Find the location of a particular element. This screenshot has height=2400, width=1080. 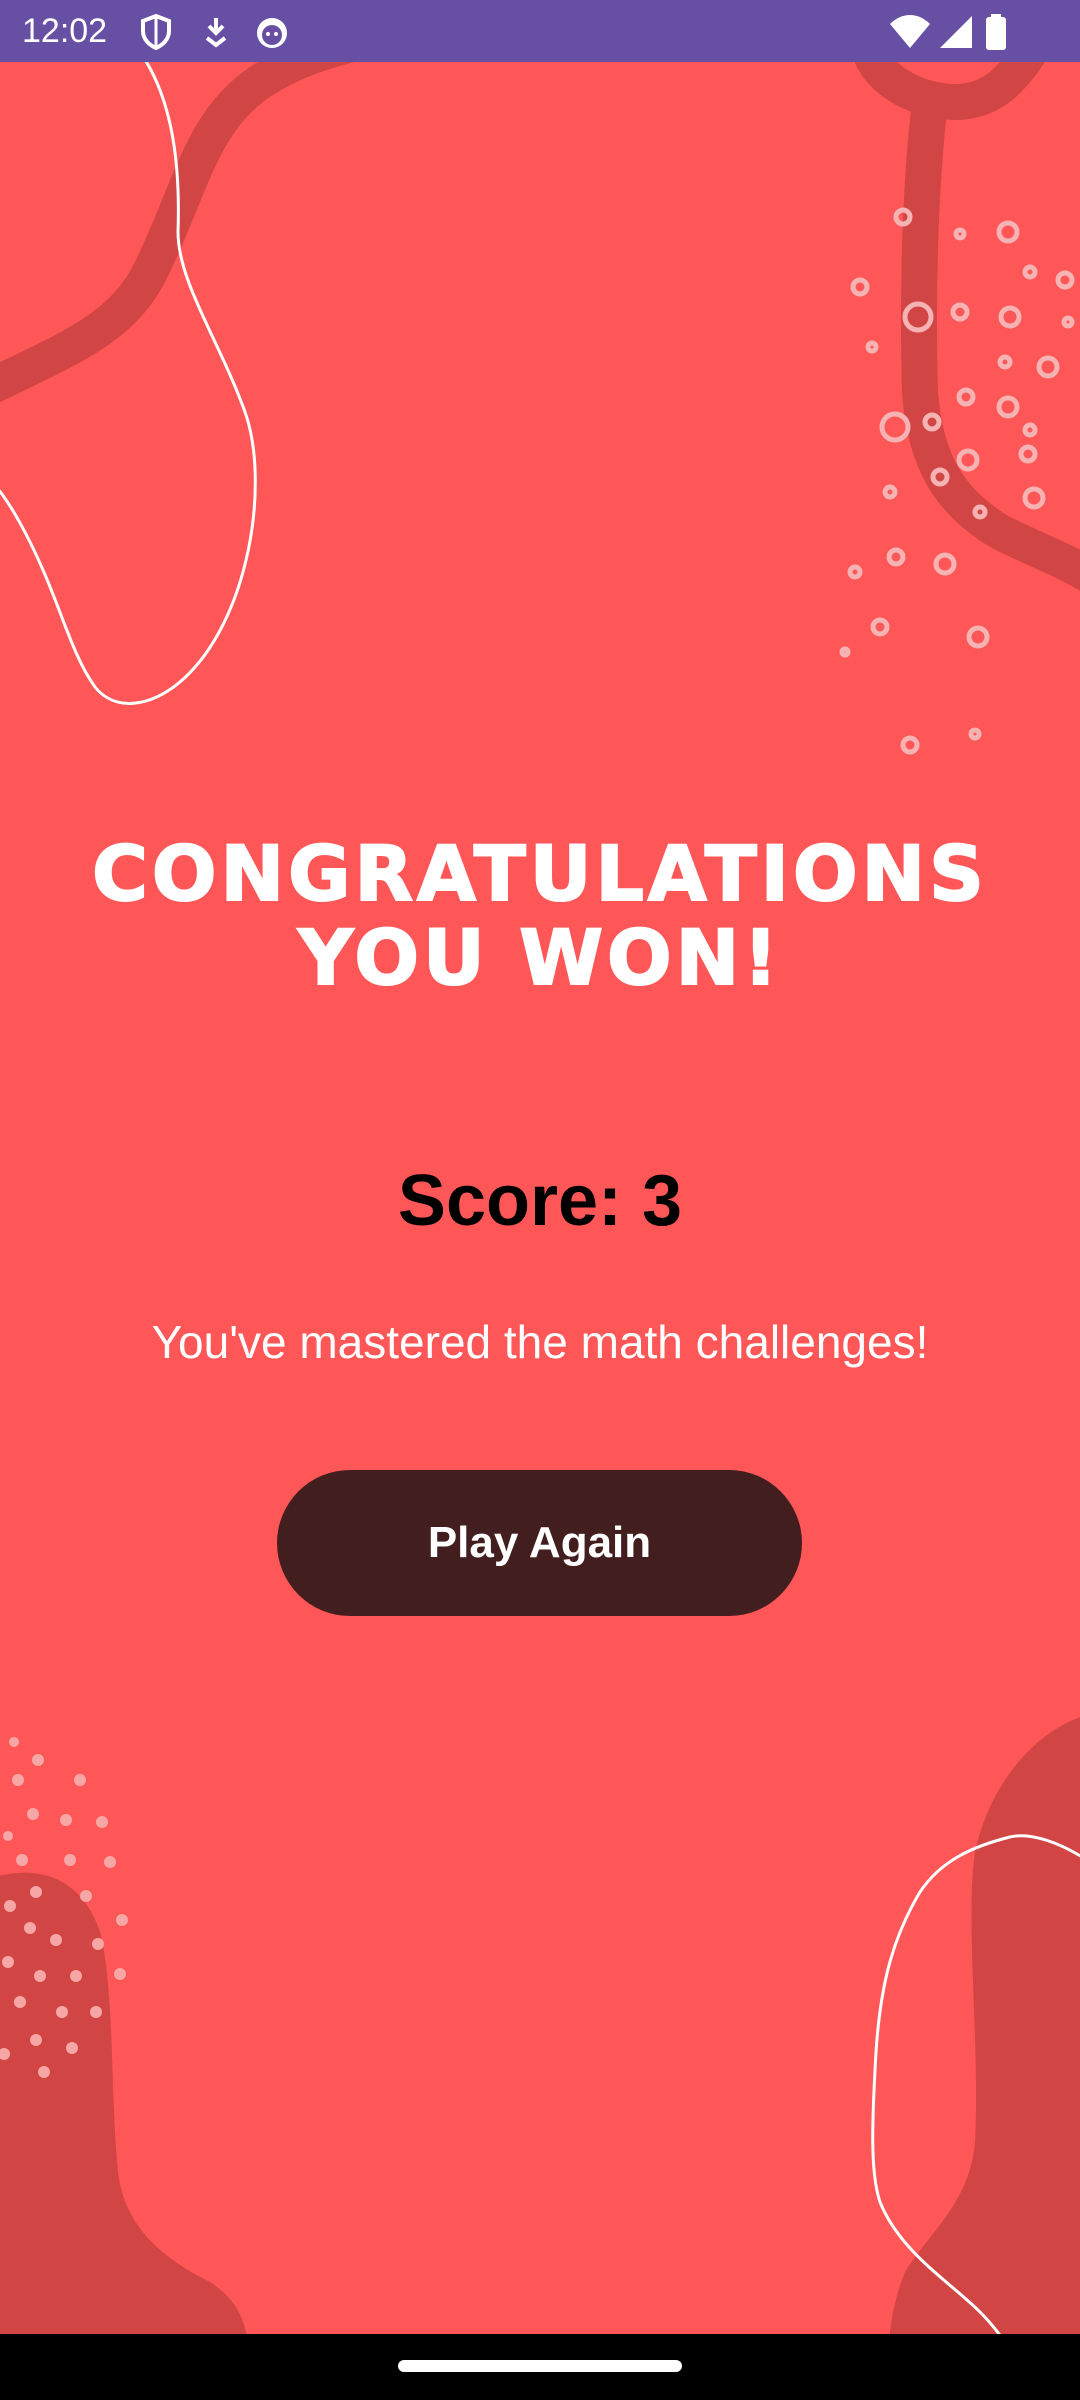

battery-icon is located at coordinates (996, 32).